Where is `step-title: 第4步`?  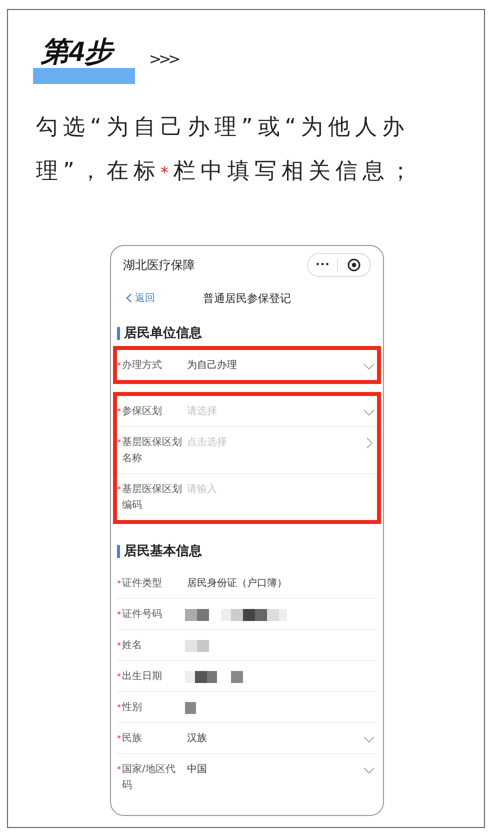
step-title: 第4步 is located at coordinates (78, 52).